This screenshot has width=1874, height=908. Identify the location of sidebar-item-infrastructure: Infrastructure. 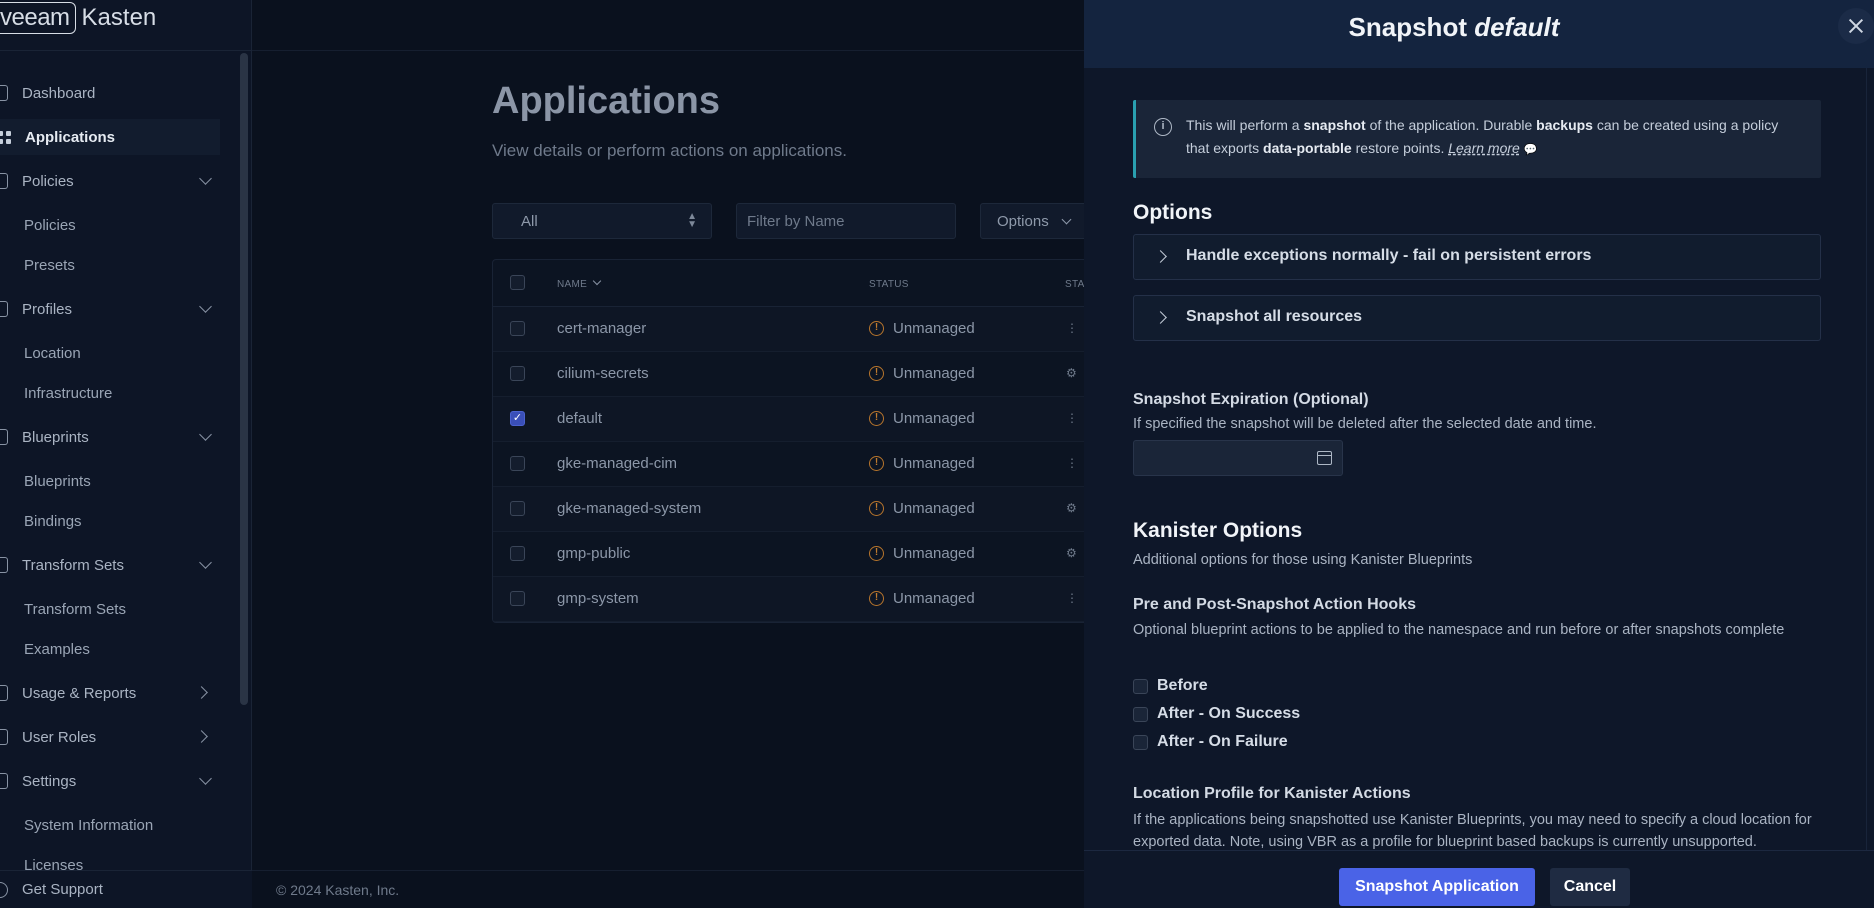
(110, 393).